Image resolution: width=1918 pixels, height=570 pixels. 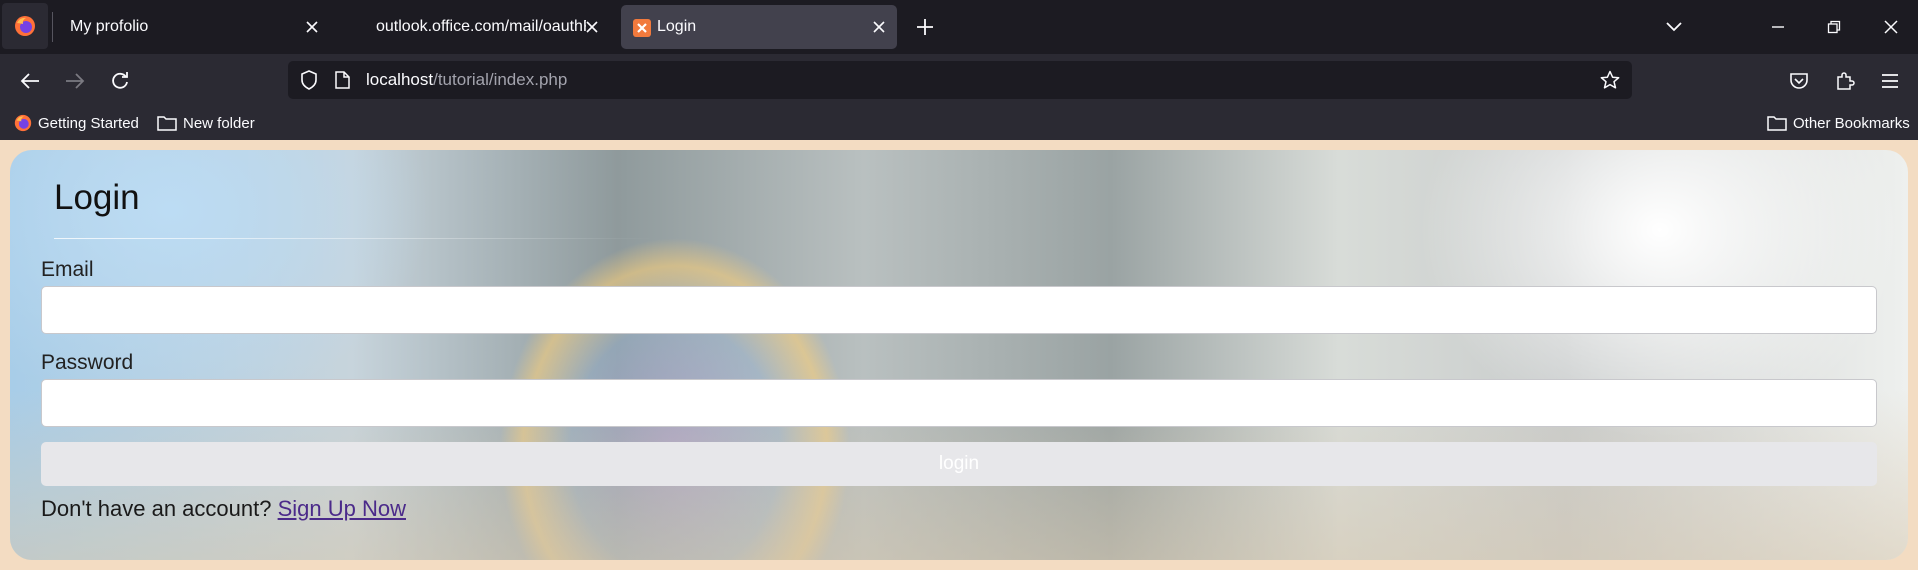 I want to click on minimize-icon, so click(x=1778, y=27).